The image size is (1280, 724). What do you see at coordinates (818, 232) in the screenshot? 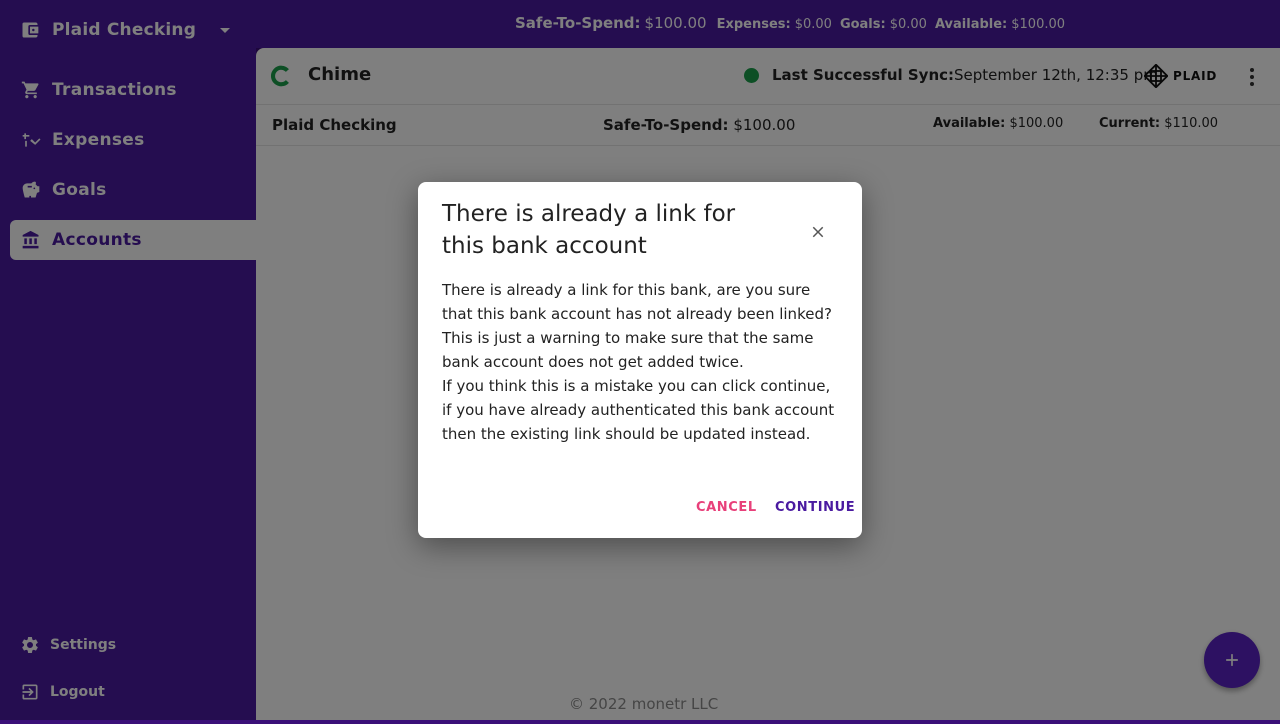
I see `close-icon` at bounding box center [818, 232].